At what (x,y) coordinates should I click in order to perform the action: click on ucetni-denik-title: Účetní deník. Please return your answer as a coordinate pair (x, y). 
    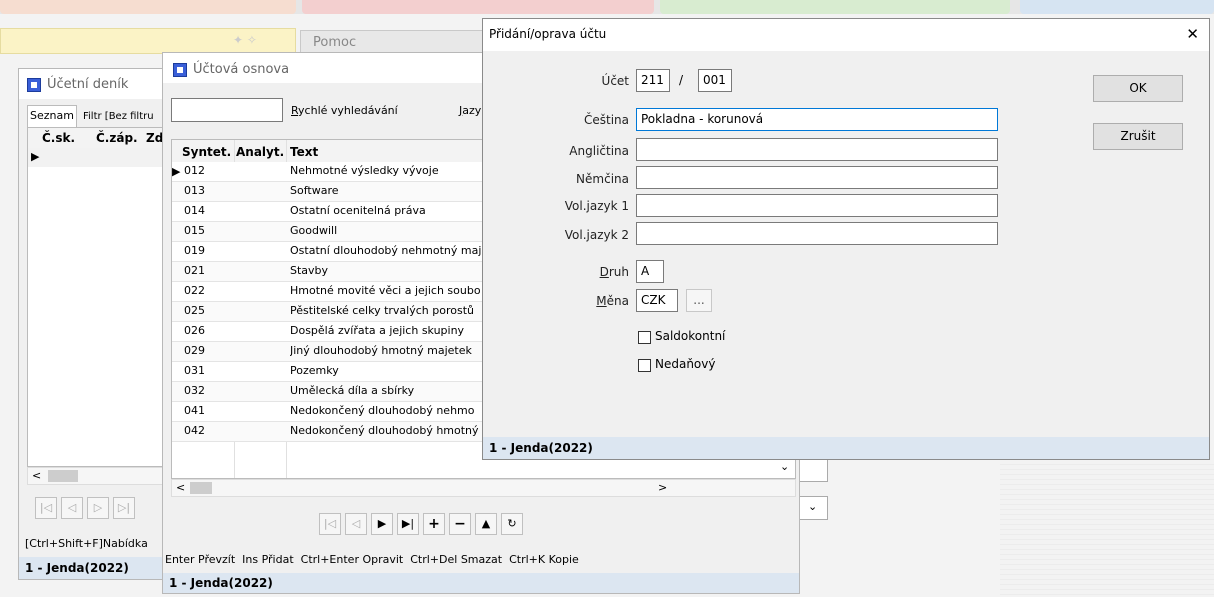
    Looking at the image, I should click on (88, 84).